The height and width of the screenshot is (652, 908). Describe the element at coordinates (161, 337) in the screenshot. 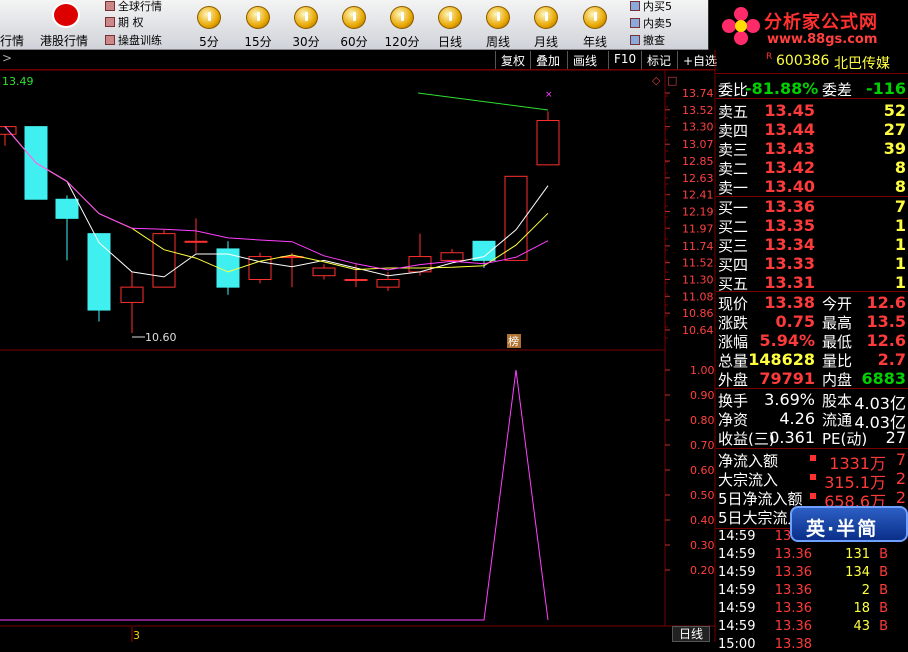

I see `low-price-label: 10.60` at that location.